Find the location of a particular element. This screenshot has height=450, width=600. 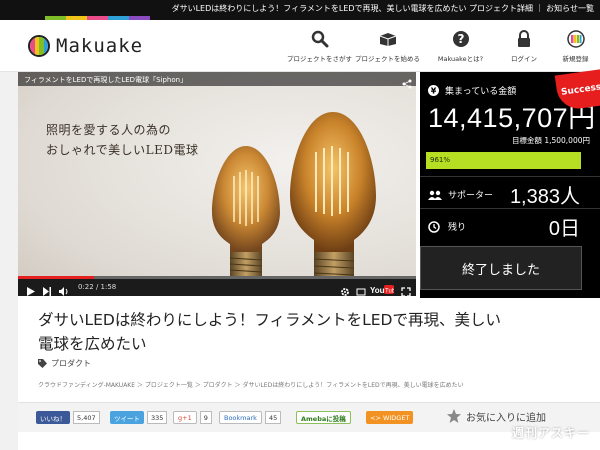

youtube-icon: YouTube is located at coordinates (384, 290).